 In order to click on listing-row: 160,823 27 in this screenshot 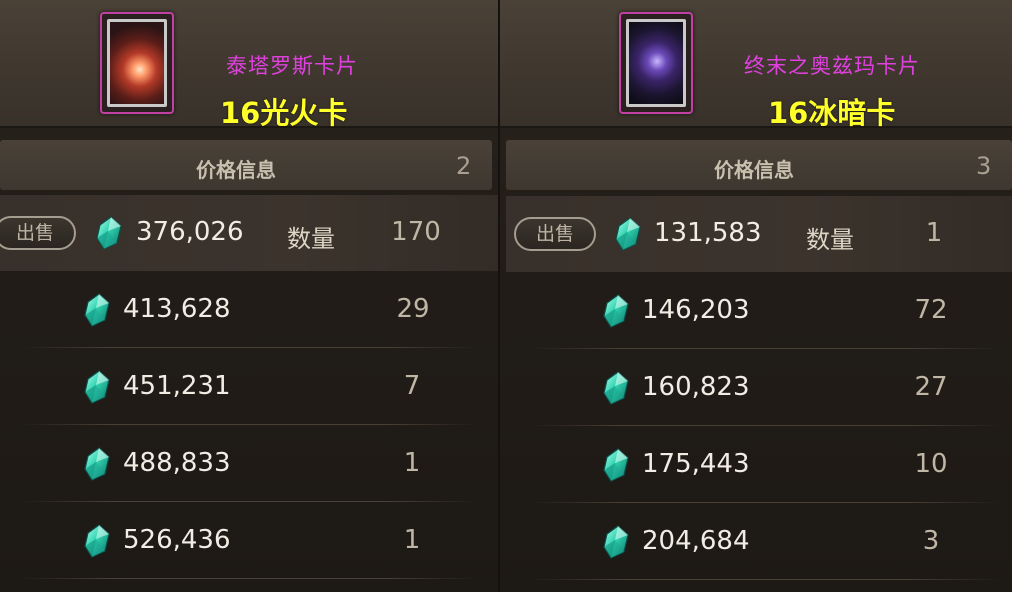, I will do `click(756, 388)`.